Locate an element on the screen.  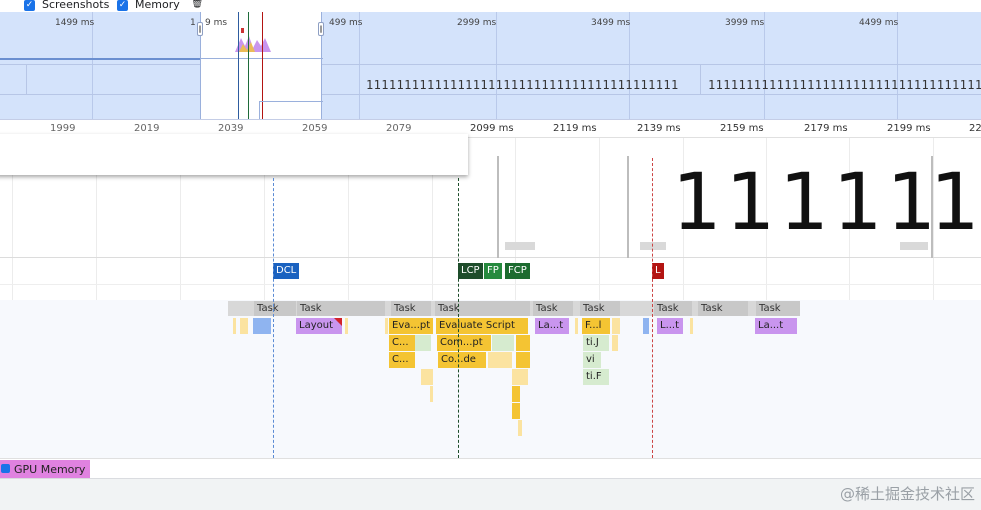
fp-marker: FP is located at coordinates (493, 271).